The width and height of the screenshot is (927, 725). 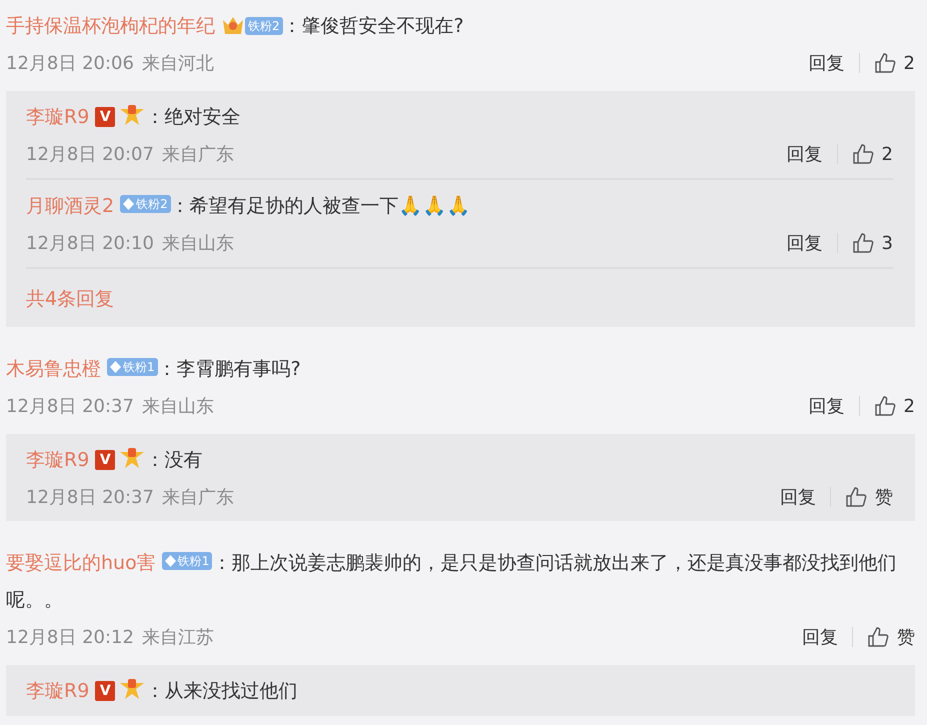 What do you see at coordinates (459, 691) in the screenshot?
I see `comment-text: 李璇R9 V ：从来没找过他们` at bounding box center [459, 691].